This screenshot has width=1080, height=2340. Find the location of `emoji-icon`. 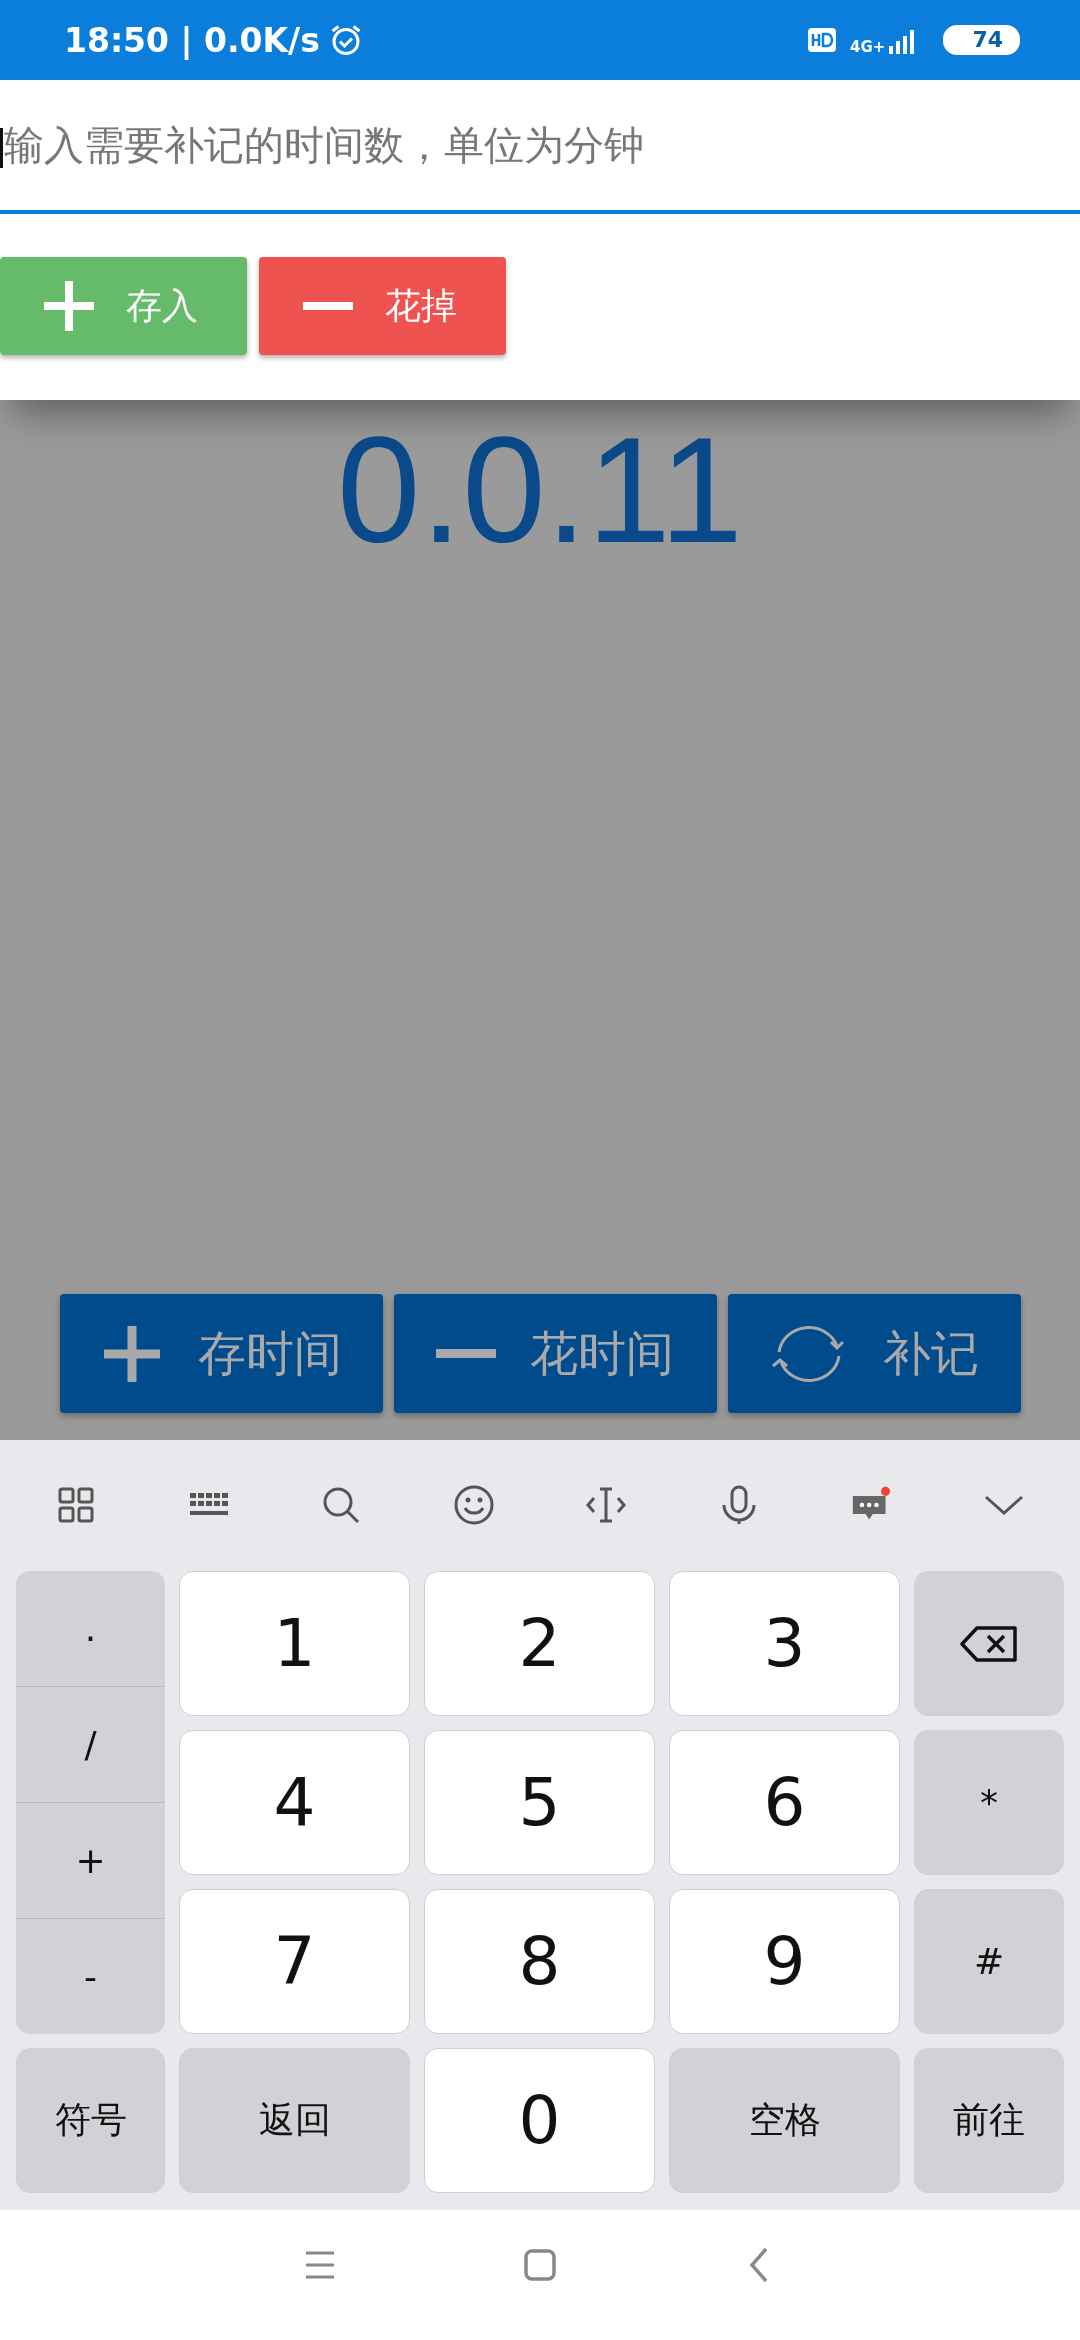

emoji-icon is located at coordinates (473, 1505).